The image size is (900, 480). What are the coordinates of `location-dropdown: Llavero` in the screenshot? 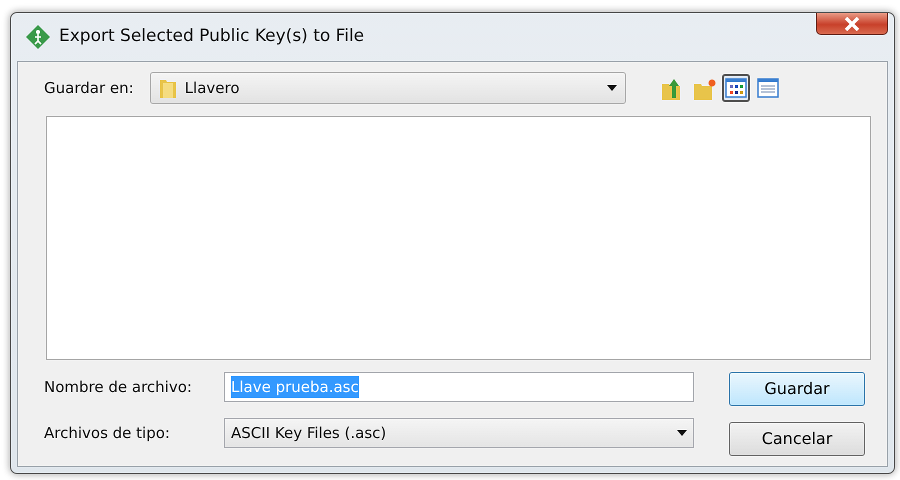 It's located at (388, 88).